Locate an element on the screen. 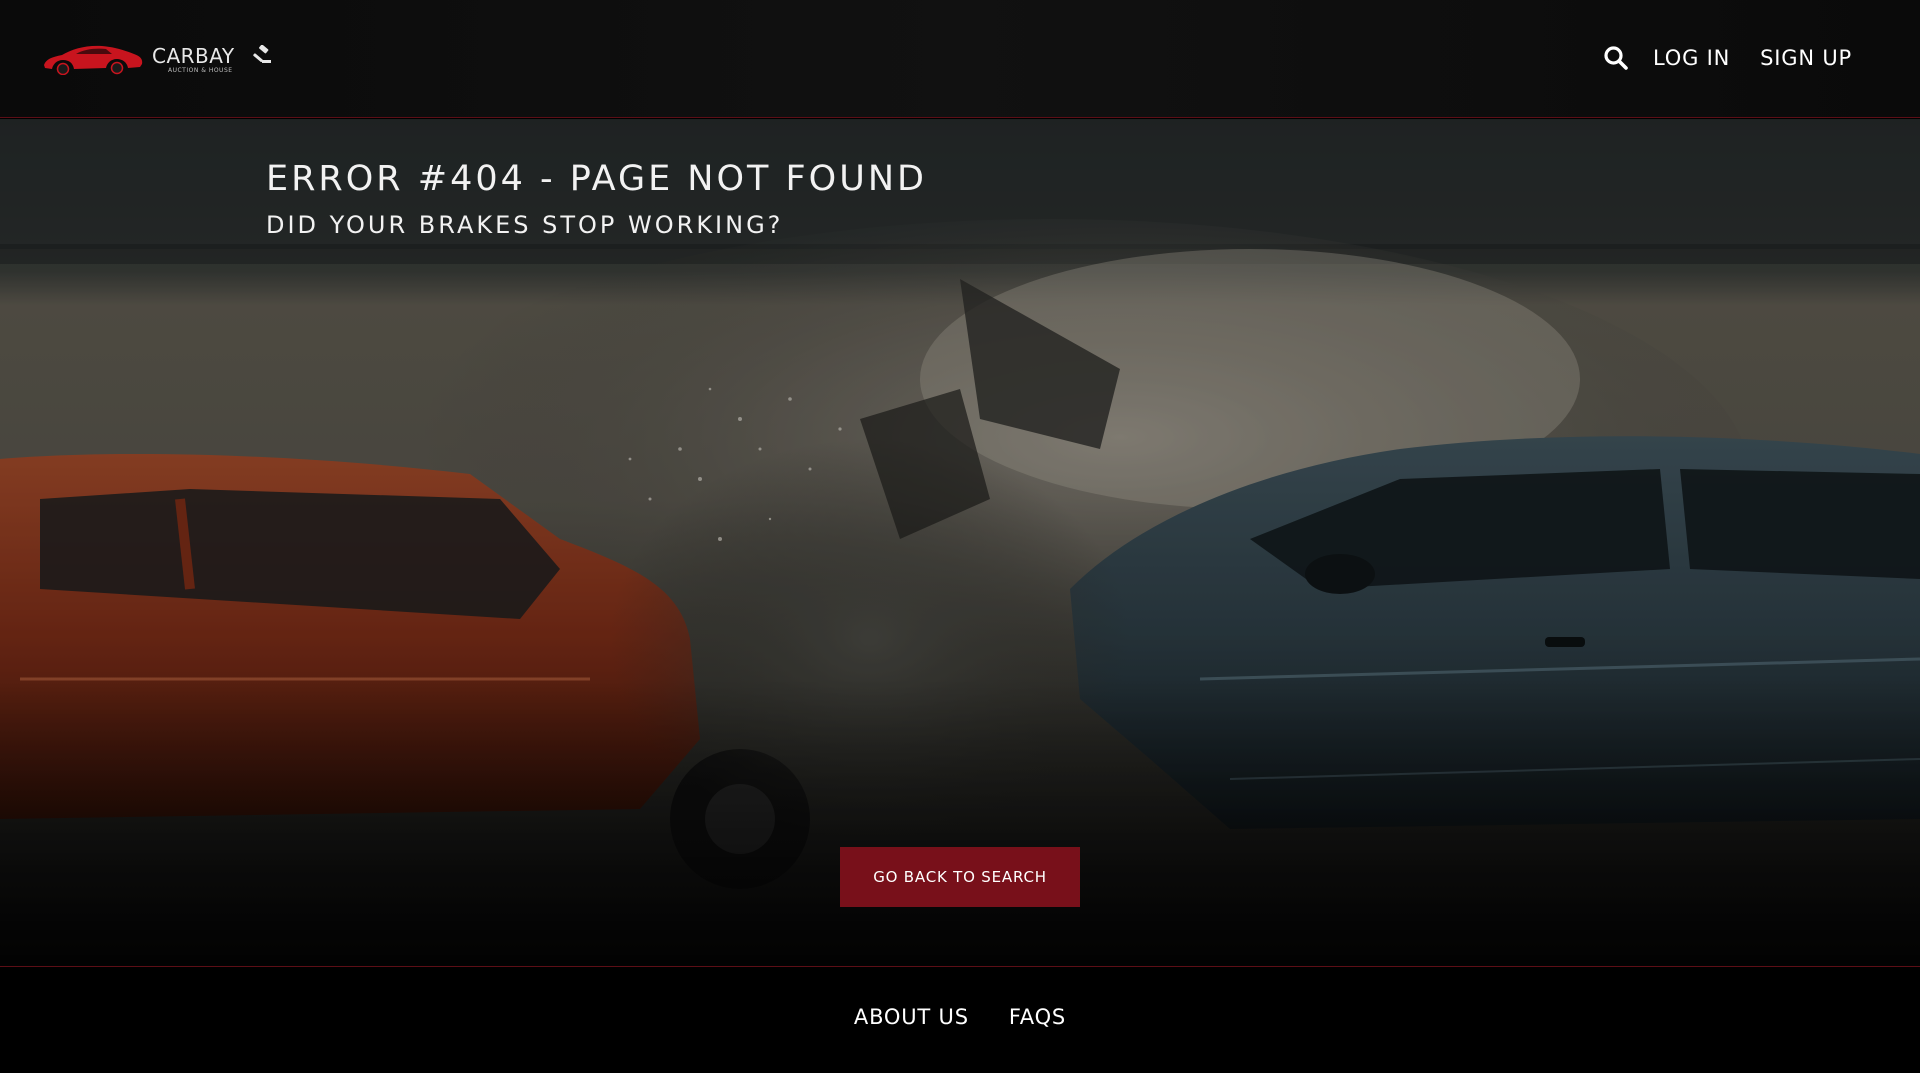 Image resolution: width=1920 pixels, height=1073 pixels. brand-tagline: AUCTION & HOUSE is located at coordinates (200, 70).